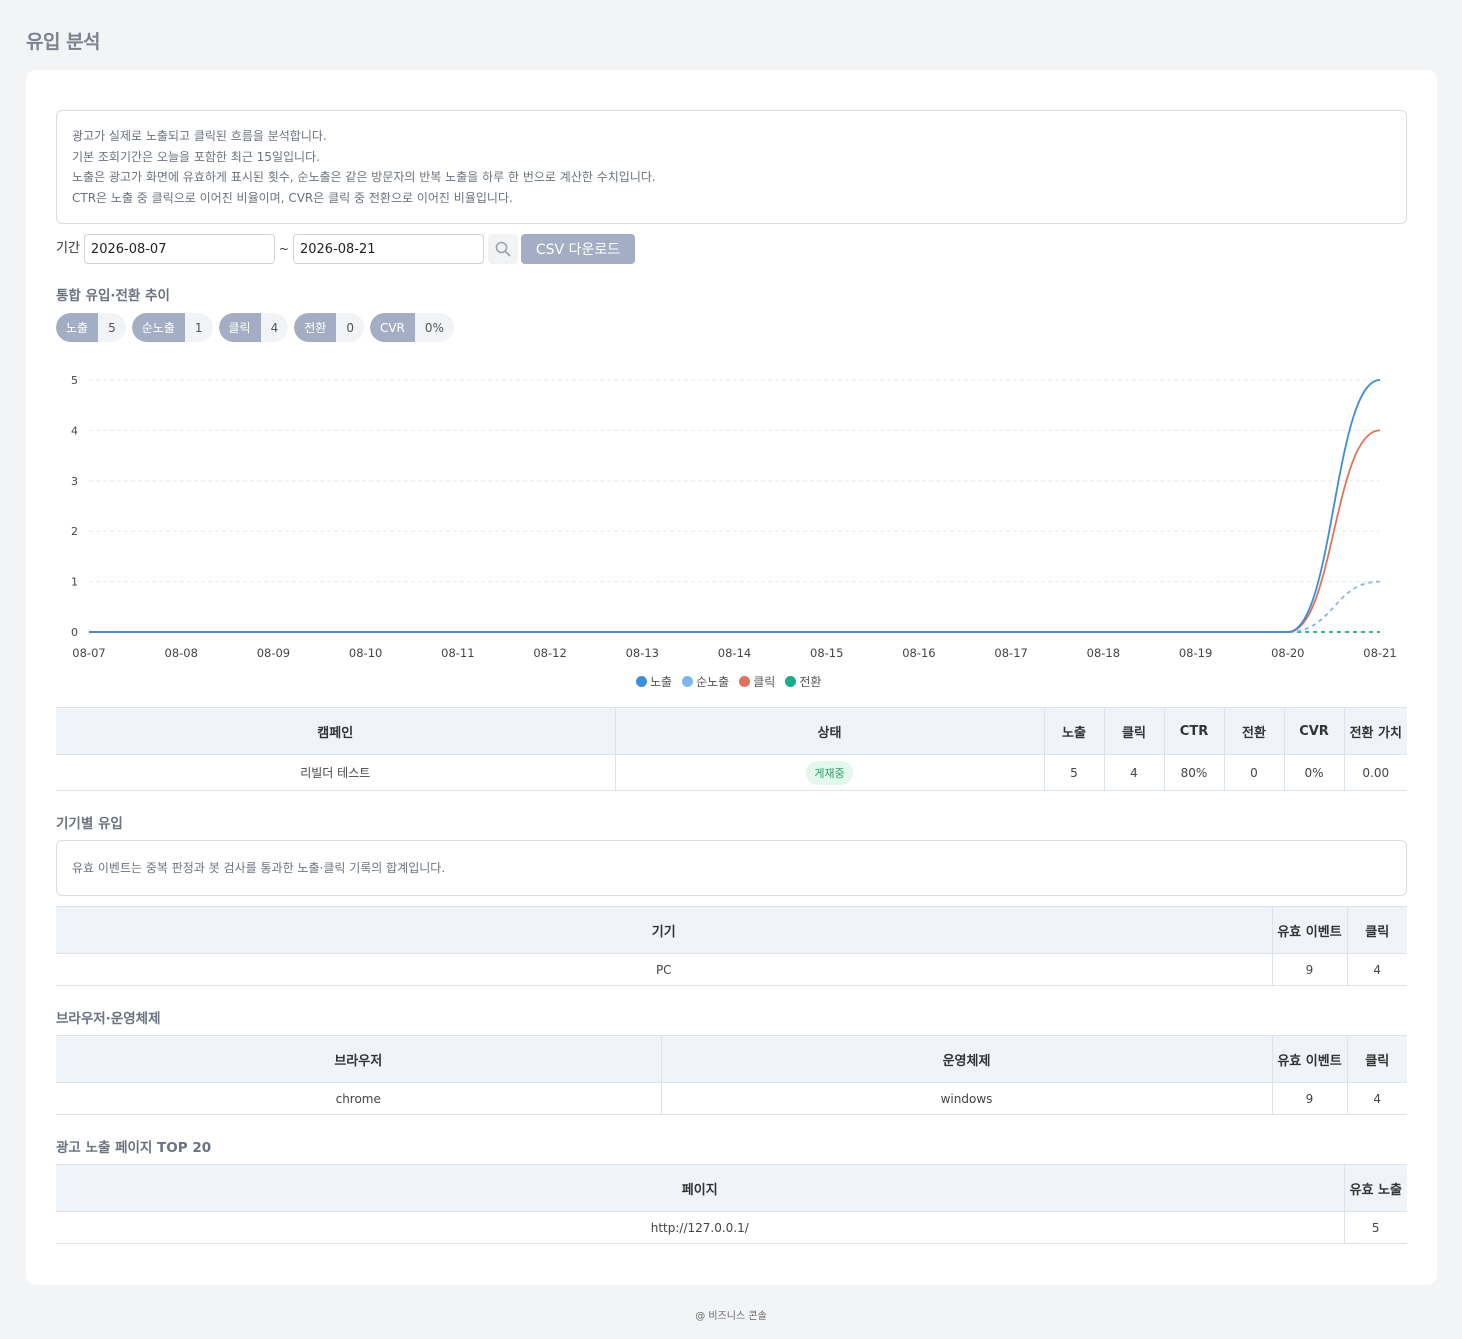 This screenshot has width=1462, height=1339. I want to click on legend-label: 순노출, so click(713, 682).